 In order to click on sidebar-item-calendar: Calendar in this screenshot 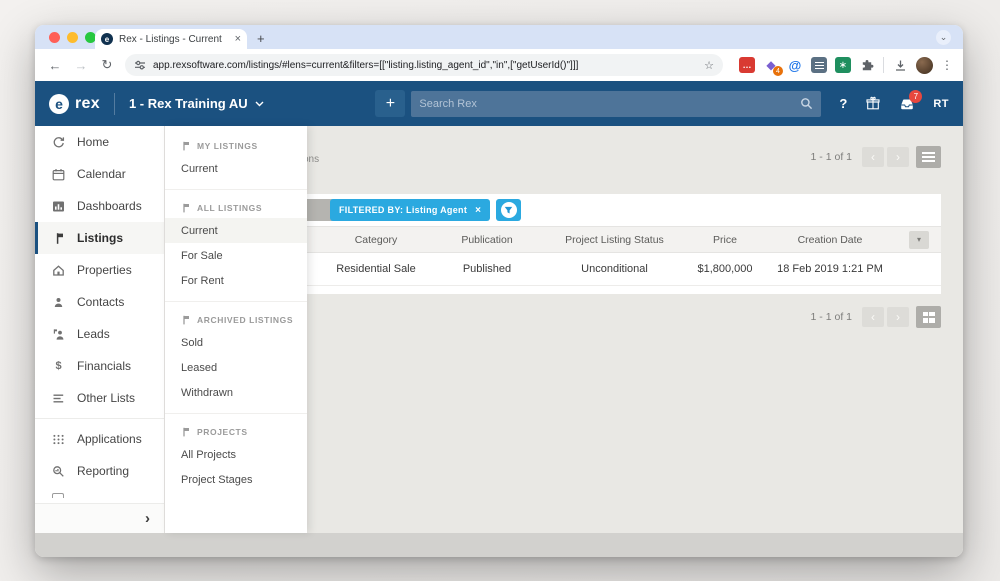, I will do `click(99, 174)`.